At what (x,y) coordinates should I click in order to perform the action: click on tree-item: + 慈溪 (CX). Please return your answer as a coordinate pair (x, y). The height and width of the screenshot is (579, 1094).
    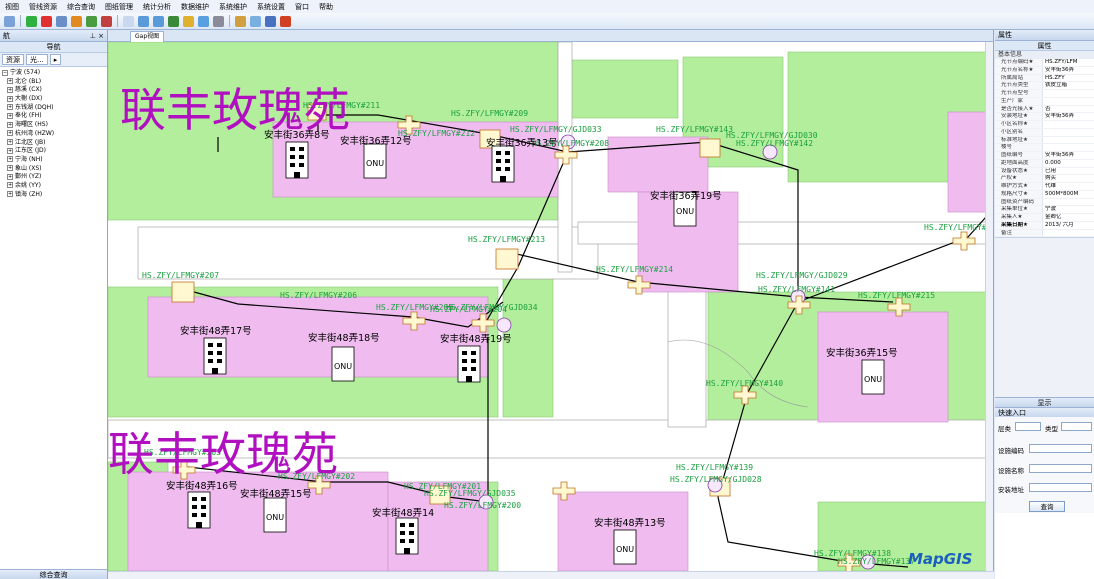
    Looking at the image, I should click on (53, 90).